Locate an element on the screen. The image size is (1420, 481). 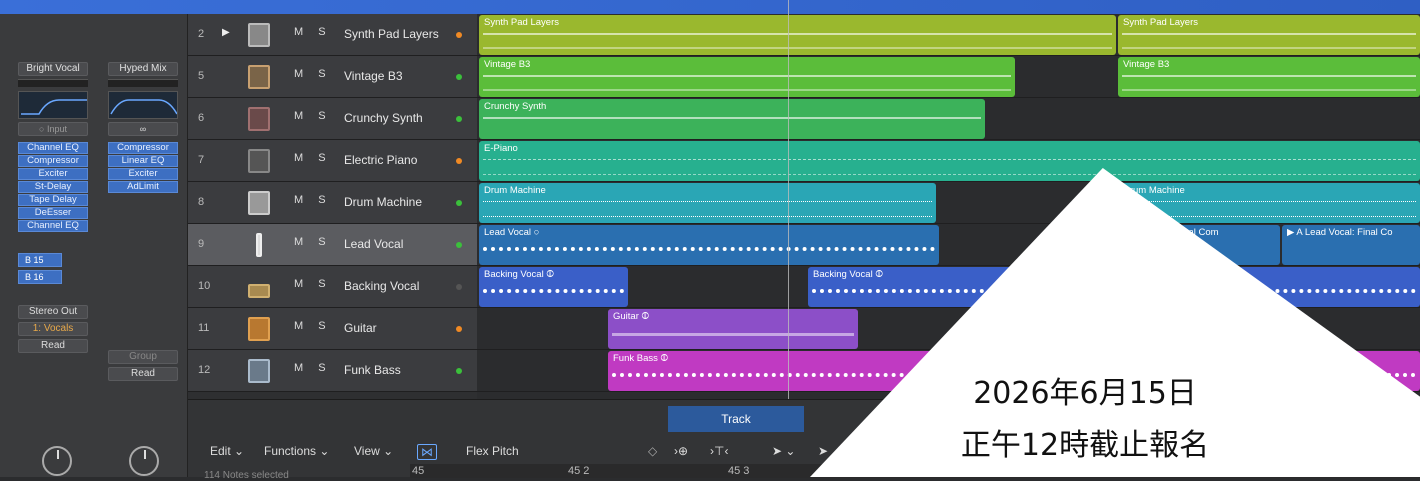
track-header: 7 M S Electric Piano is located at coordinates (332, 161).